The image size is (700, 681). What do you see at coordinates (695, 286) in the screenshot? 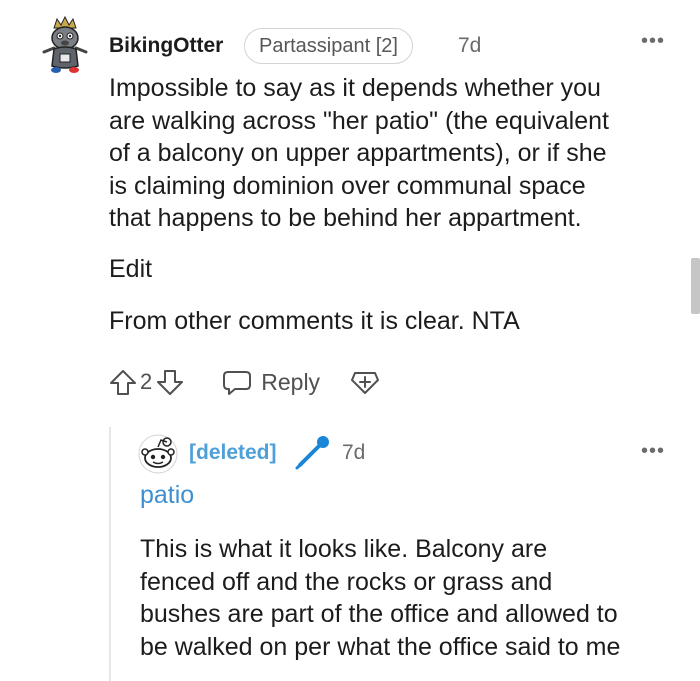
I see `scrollbar` at bounding box center [695, 286].